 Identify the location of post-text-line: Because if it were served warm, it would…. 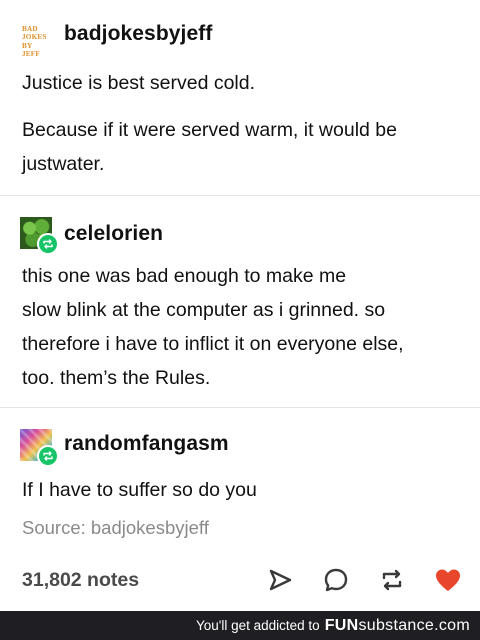
(209, 130).